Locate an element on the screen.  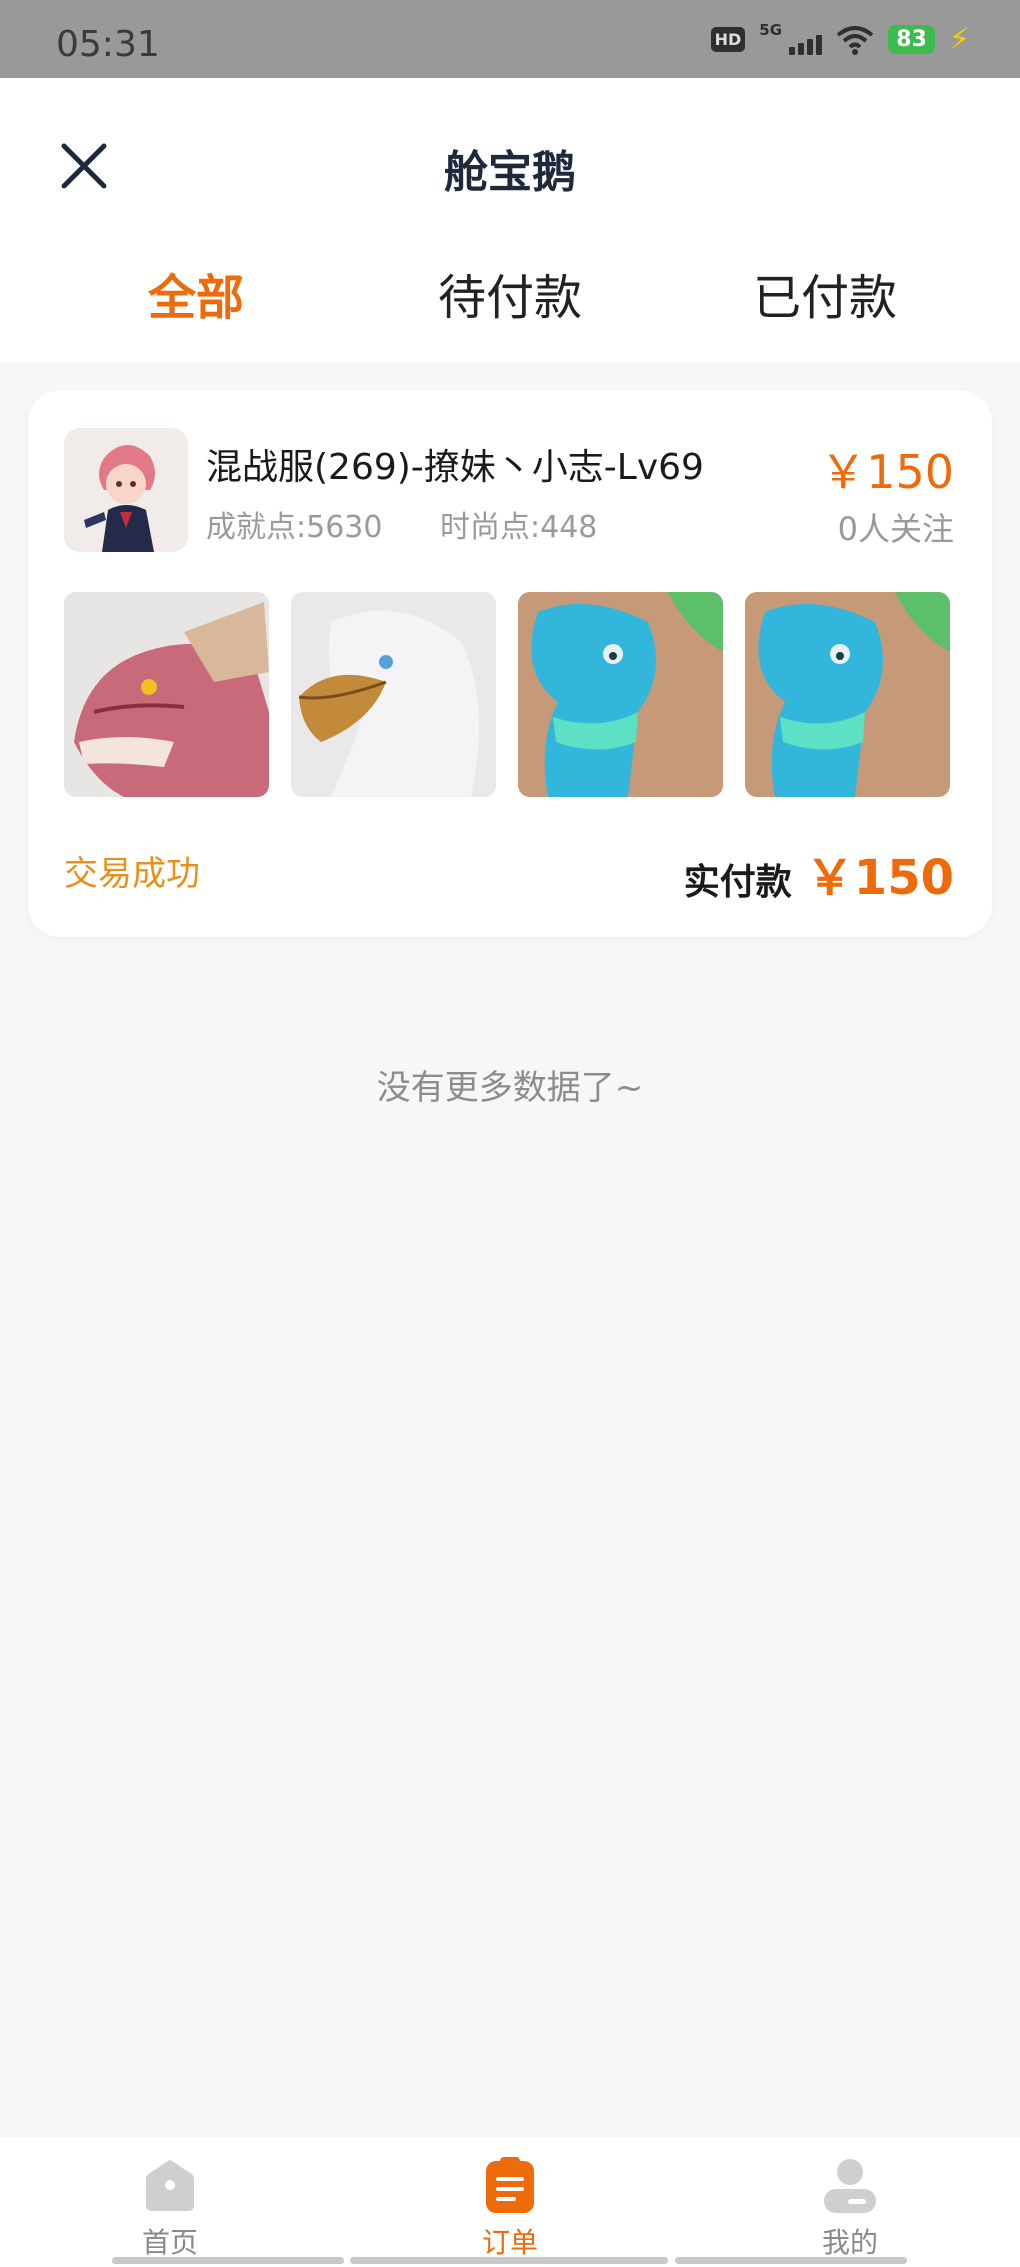
charging-icon: ⚡ is located at coordinates (959, 39).